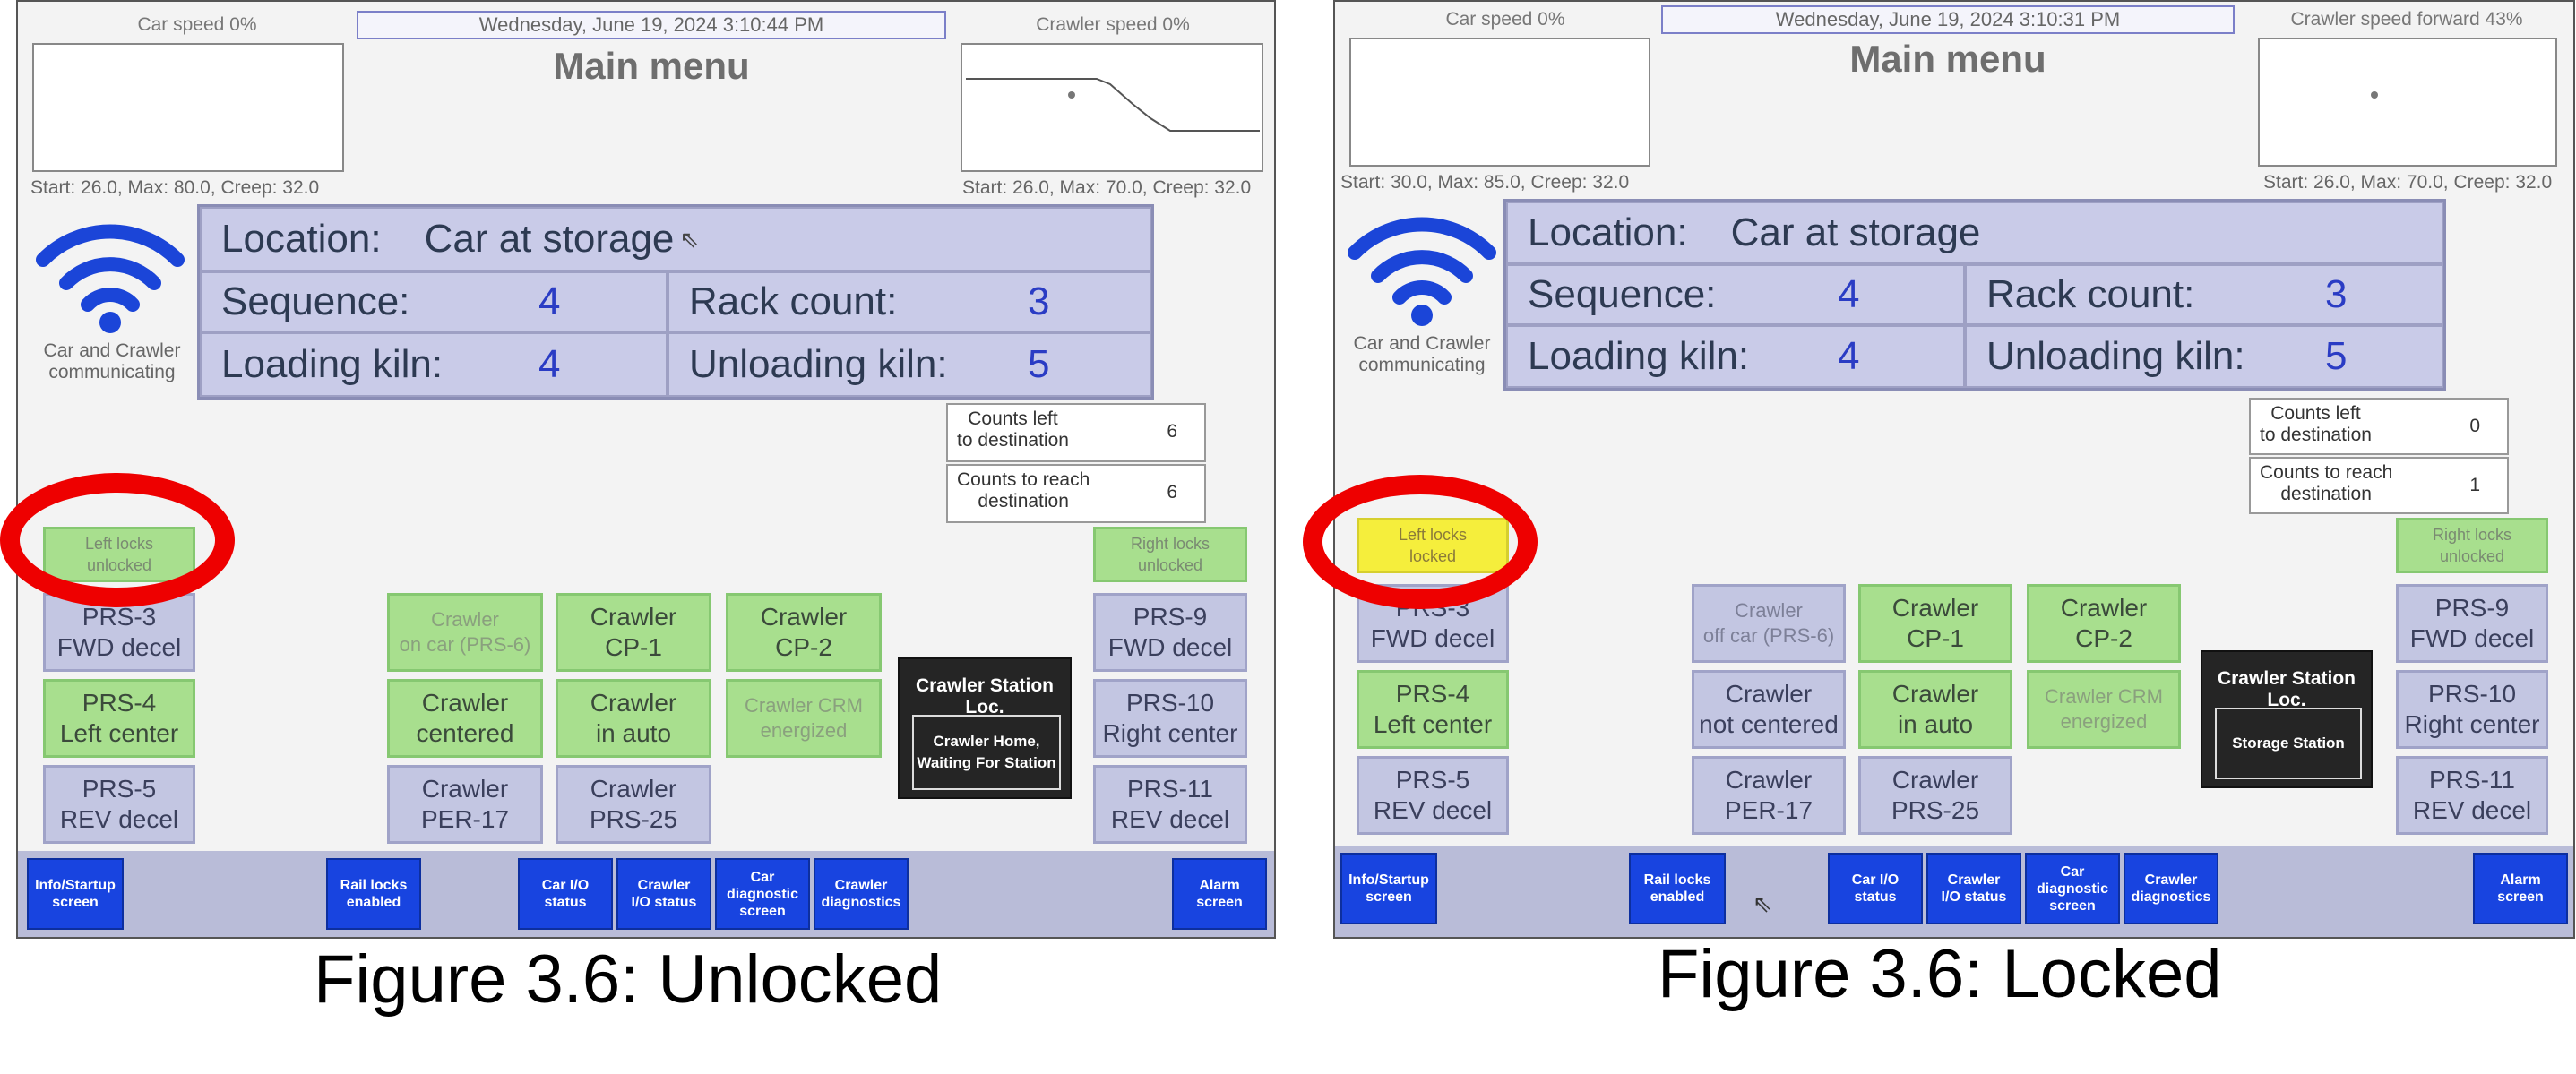  What do you see at coordinates (2115, 356) in the screenshot?
I see `unloading-kiln-label: Unloading kiln:` at bounding box center [2115, 356].